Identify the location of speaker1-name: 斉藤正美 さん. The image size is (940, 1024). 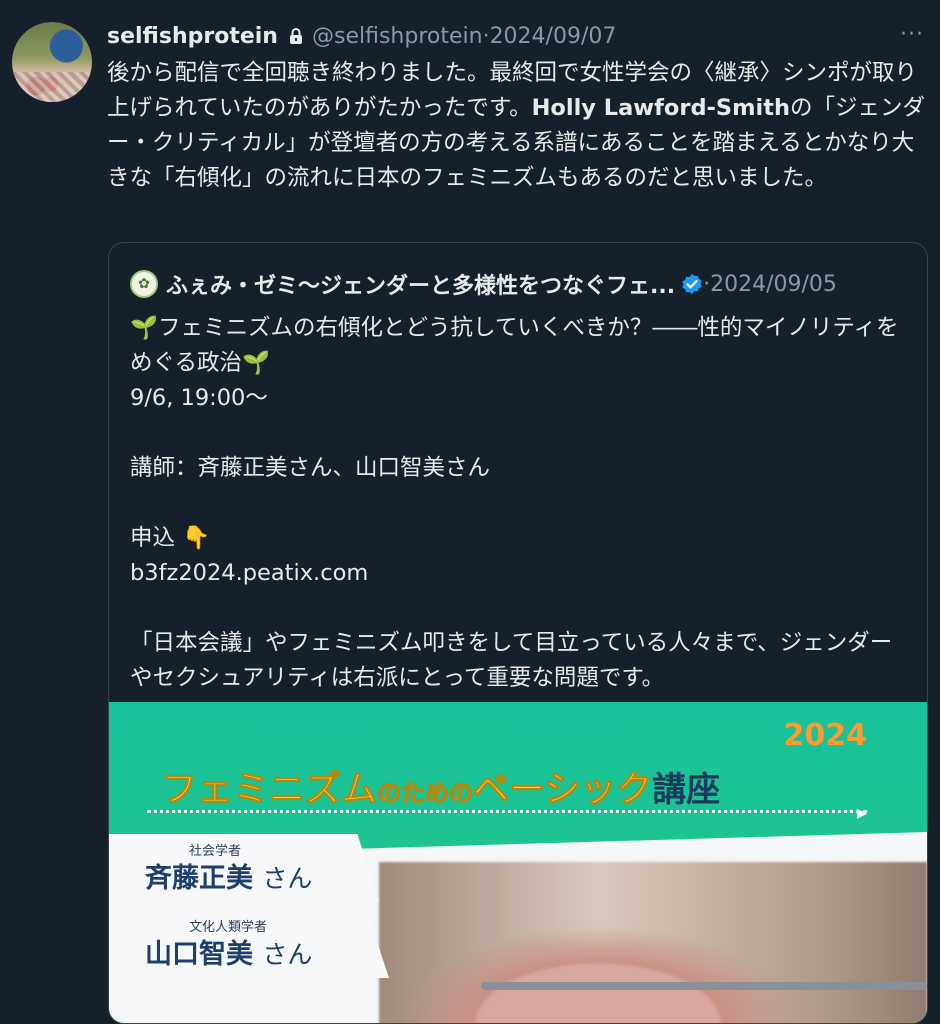
(228, 875).